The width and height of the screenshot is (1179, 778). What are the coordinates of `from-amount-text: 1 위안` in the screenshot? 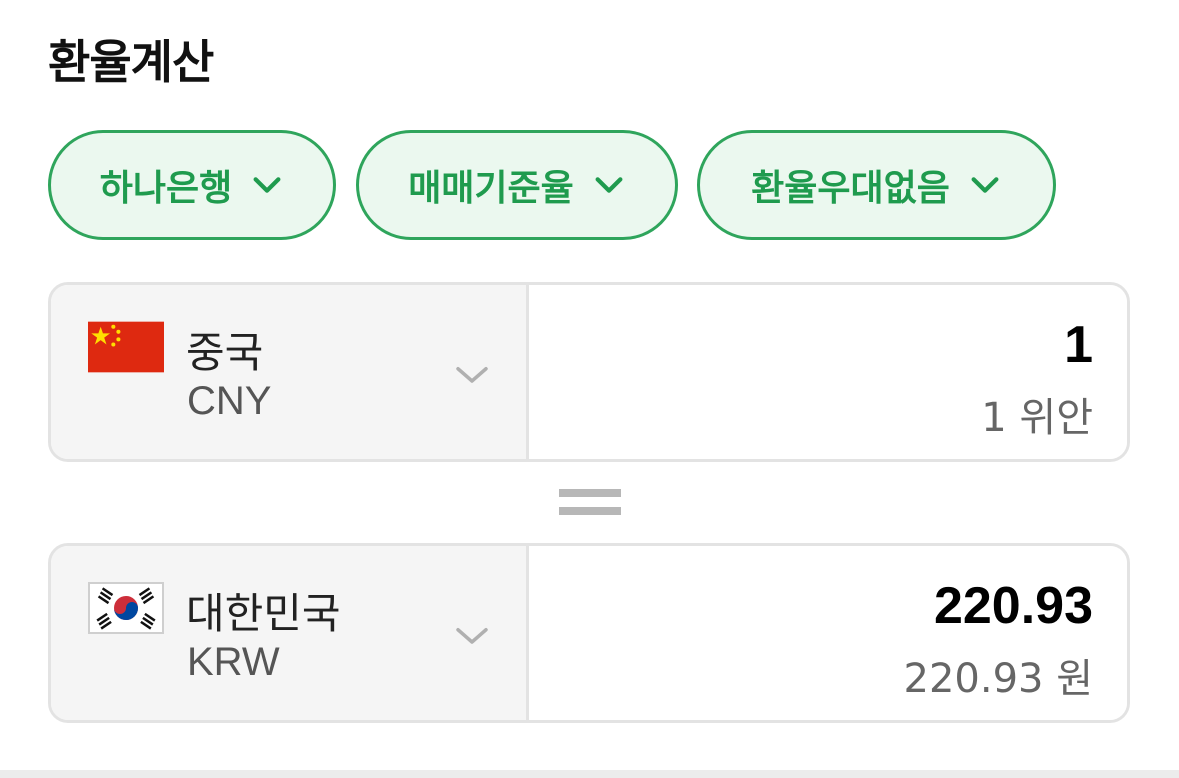 It's located at (1037, 418).